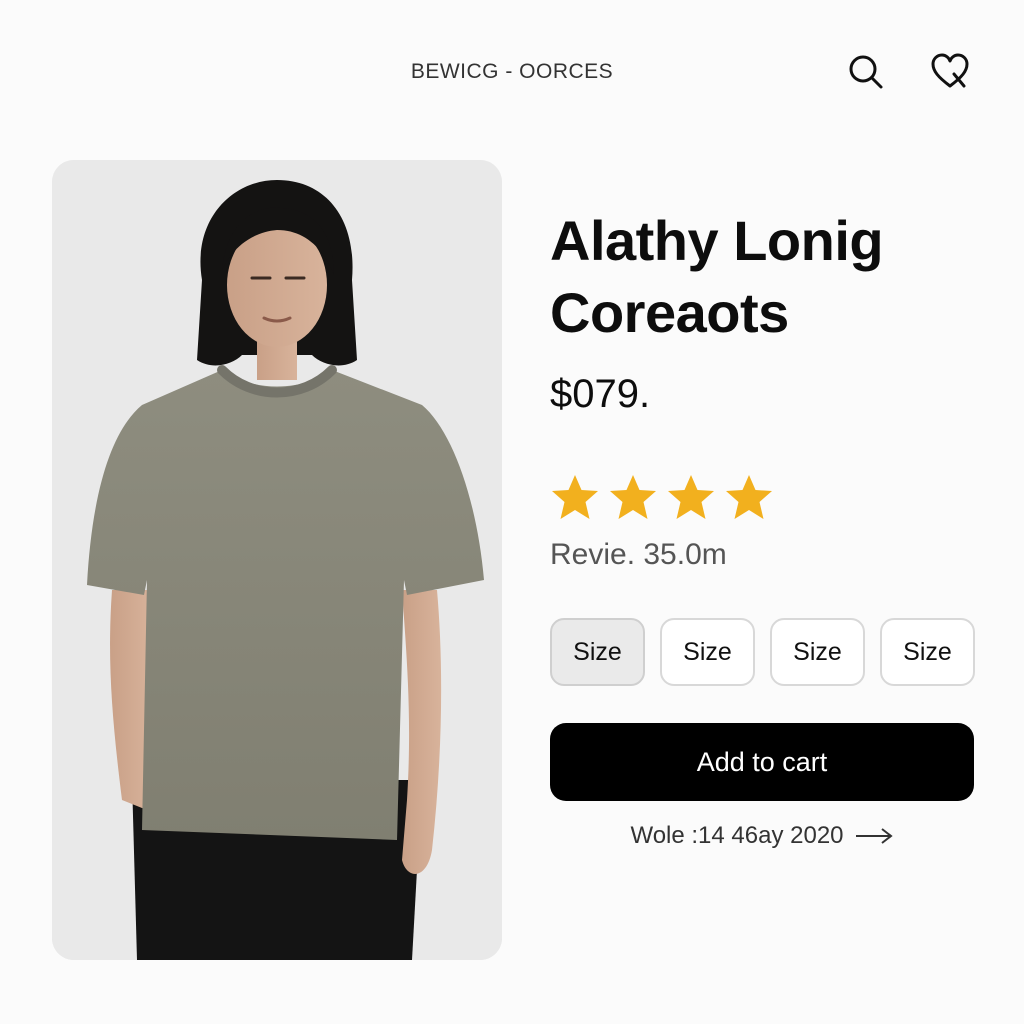  Describe the element at coordinates (770, 277) in the screenshot. I see `product-title: Alathy Lonig Coreaots` at that location.